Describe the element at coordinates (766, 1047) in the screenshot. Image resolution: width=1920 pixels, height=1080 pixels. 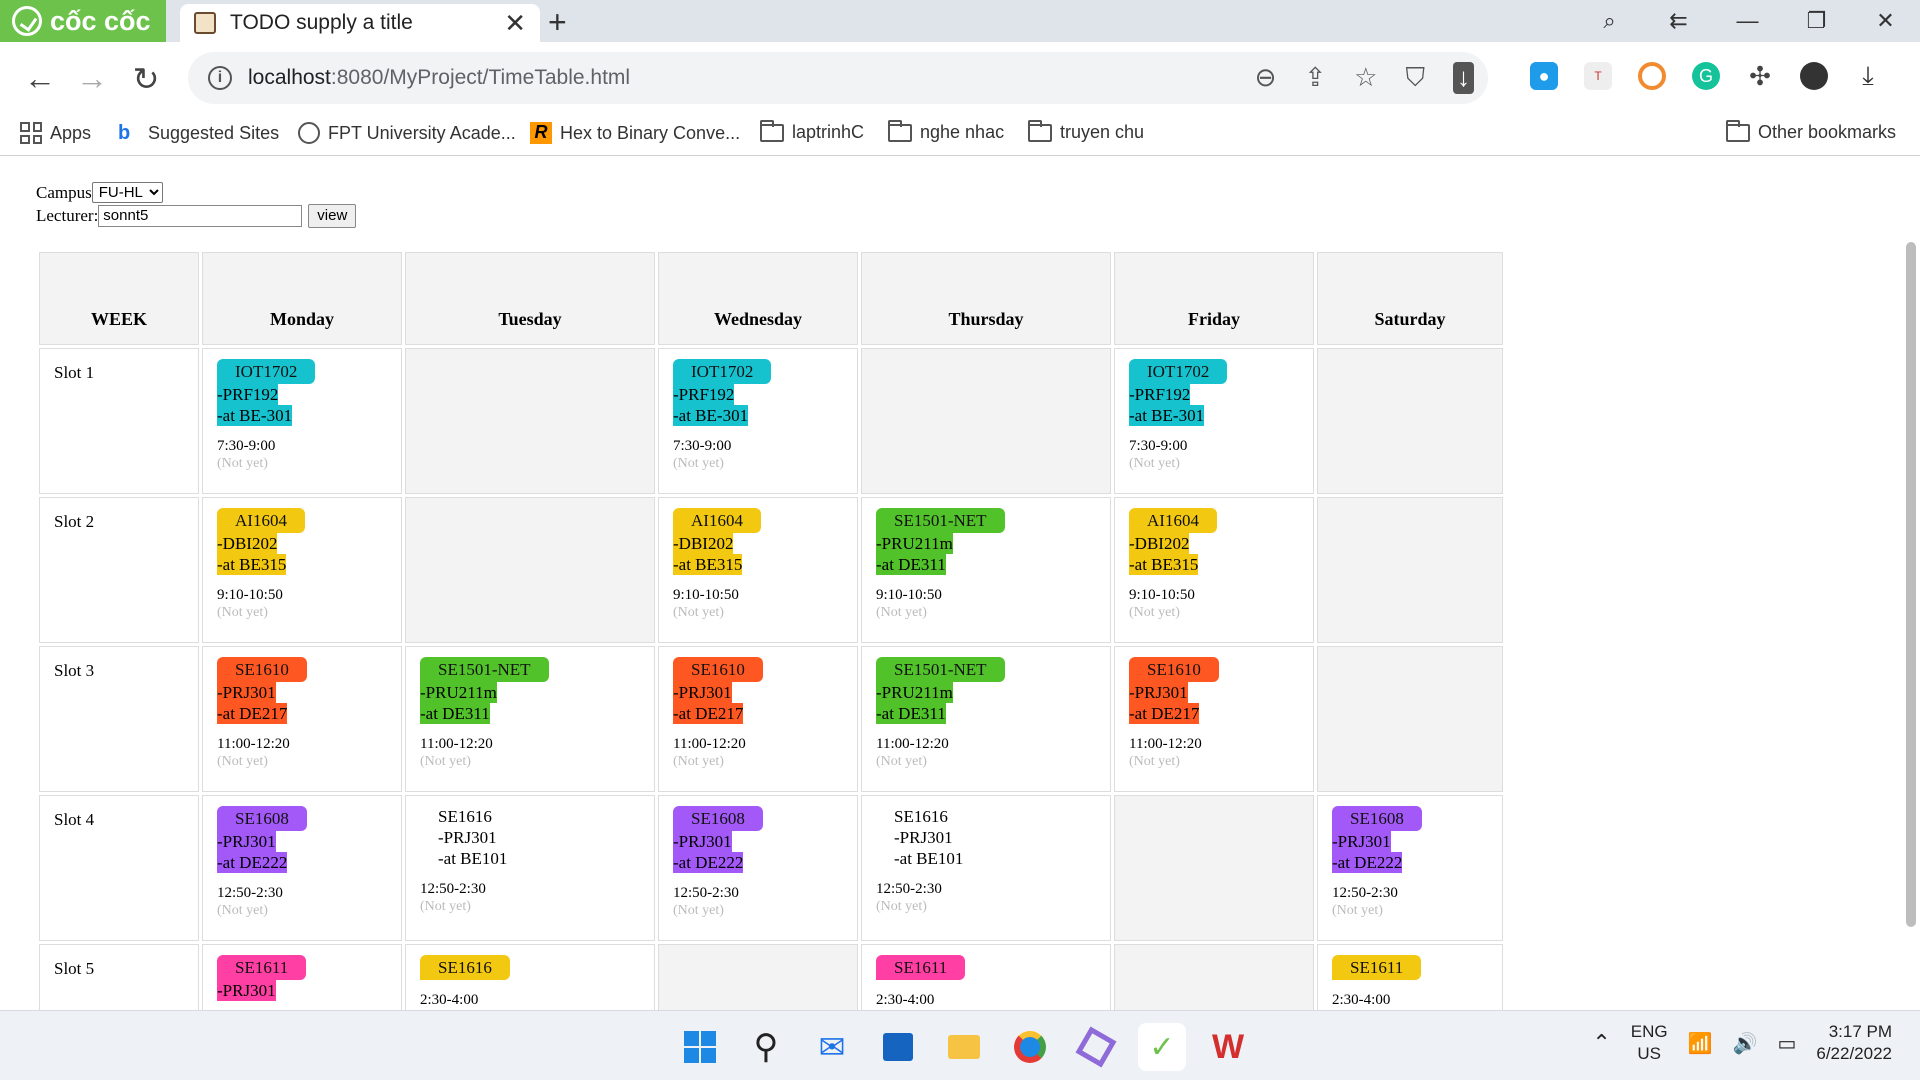
I see `search-icon: ⚲` at that location.